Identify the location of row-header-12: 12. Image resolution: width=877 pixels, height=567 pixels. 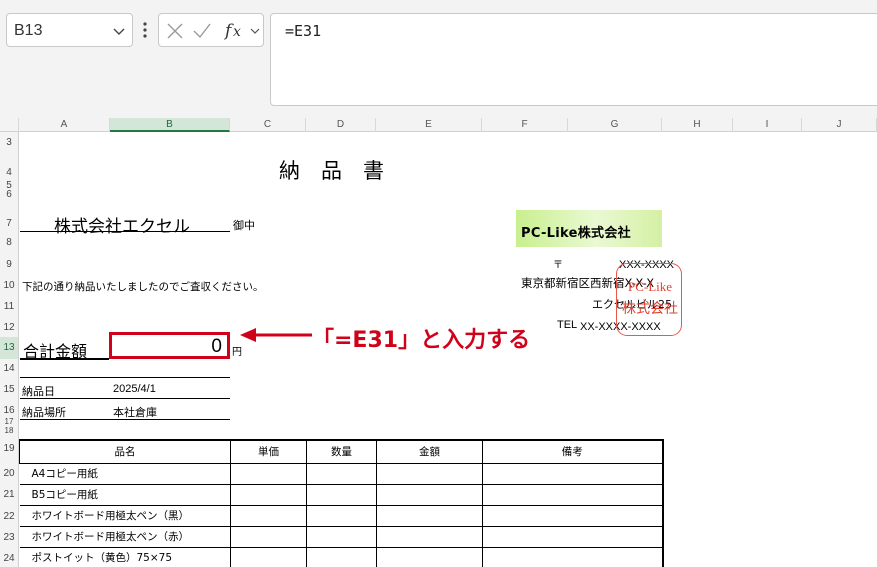
(9, 327).